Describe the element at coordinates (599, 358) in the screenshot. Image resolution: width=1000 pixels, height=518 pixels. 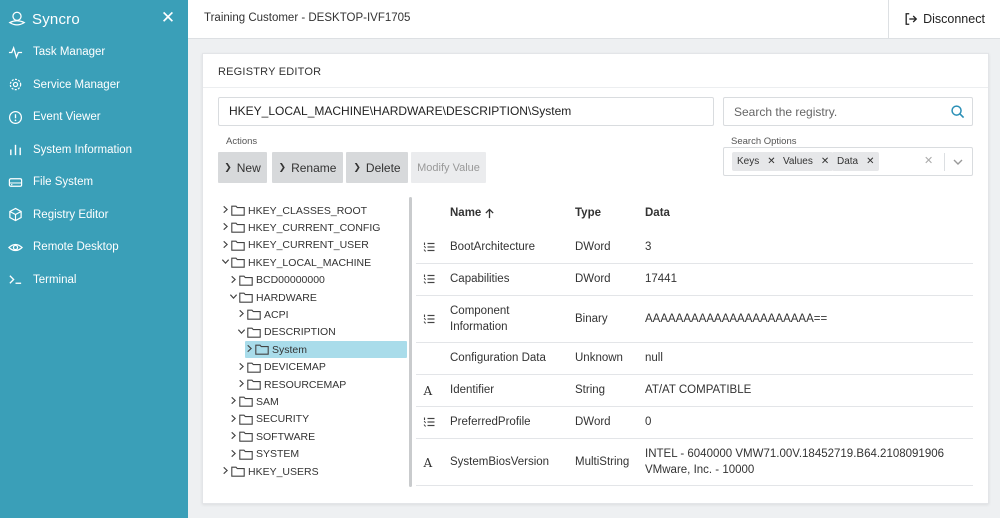
I see `value-type: Unknown` at that location.